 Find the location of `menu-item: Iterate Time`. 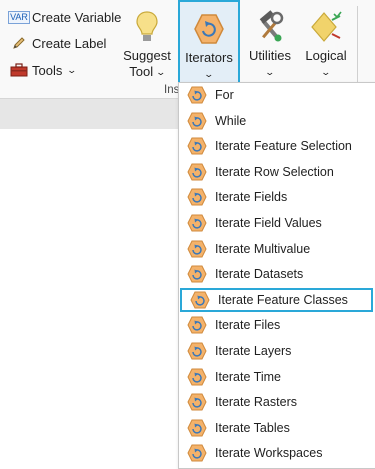

menu-item: Iterate Time is located at coordinates (277, 377).